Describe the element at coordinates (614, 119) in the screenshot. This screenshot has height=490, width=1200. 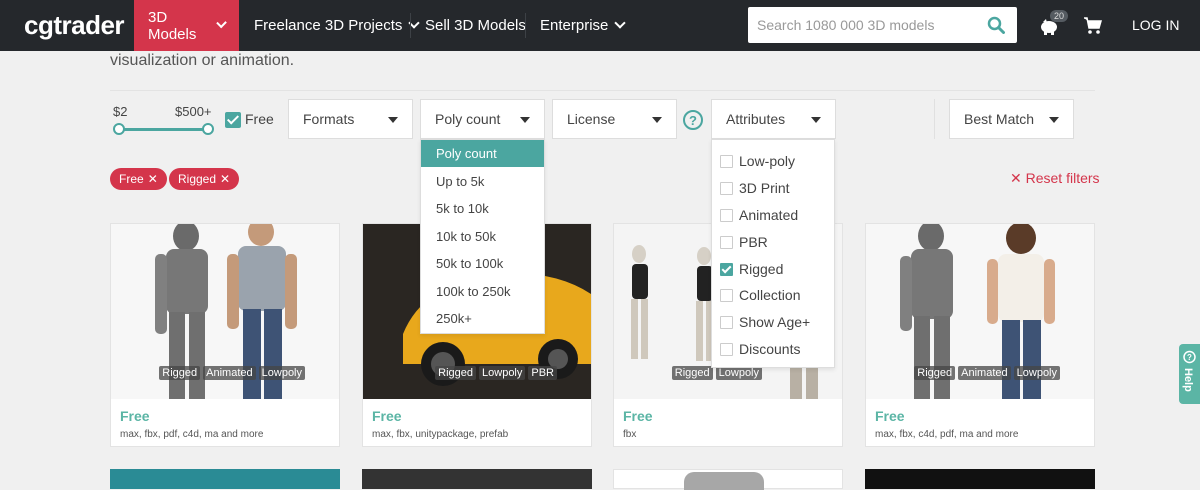
I see `license-dropdown: License` at that location.